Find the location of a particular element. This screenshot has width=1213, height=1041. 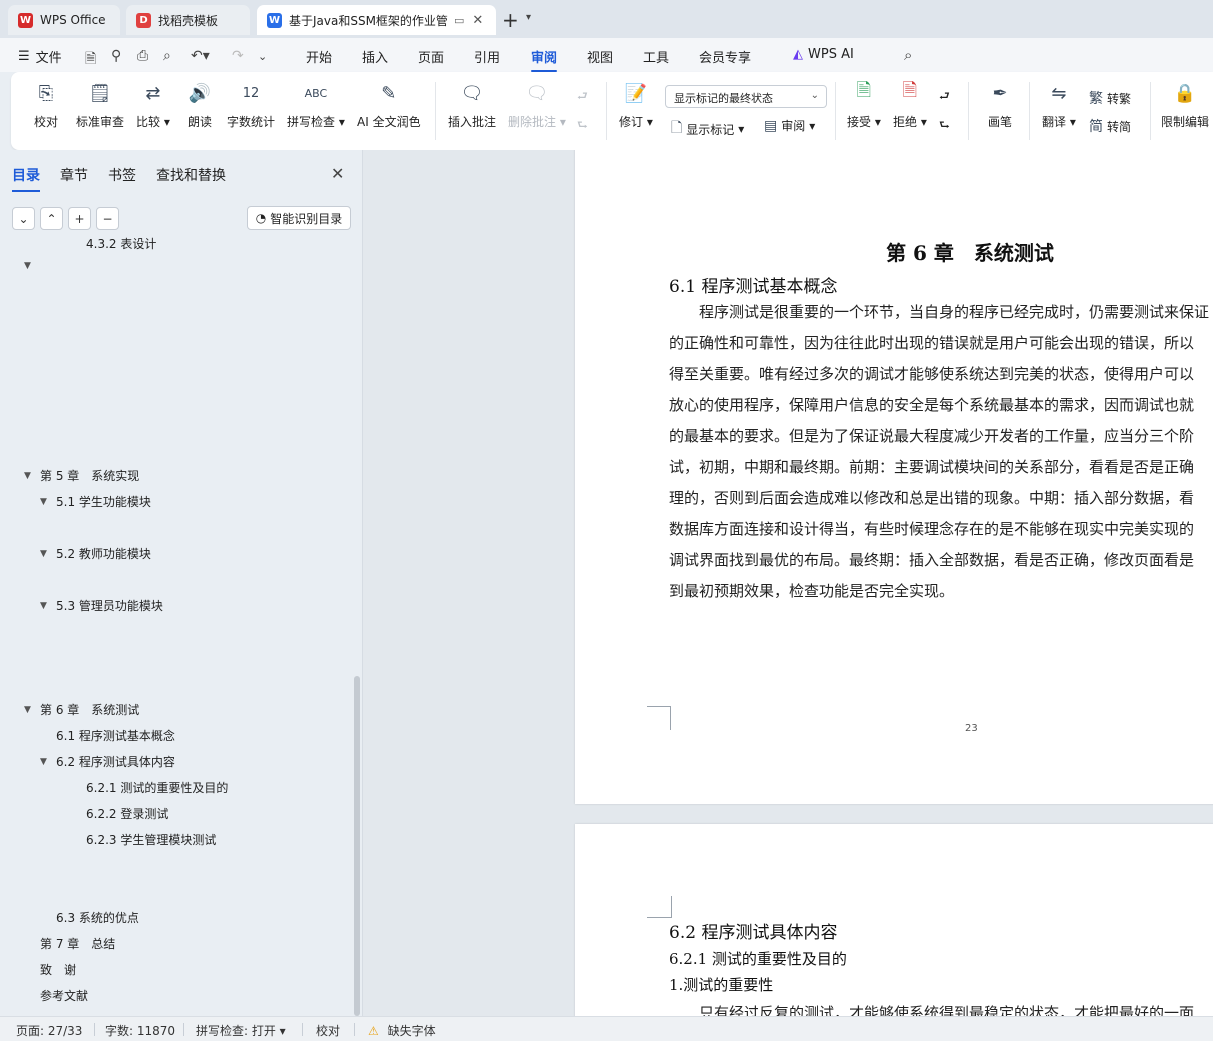

spell-check-button: ABC 拼写检查 ▾ is located at coordinates (316, 105).